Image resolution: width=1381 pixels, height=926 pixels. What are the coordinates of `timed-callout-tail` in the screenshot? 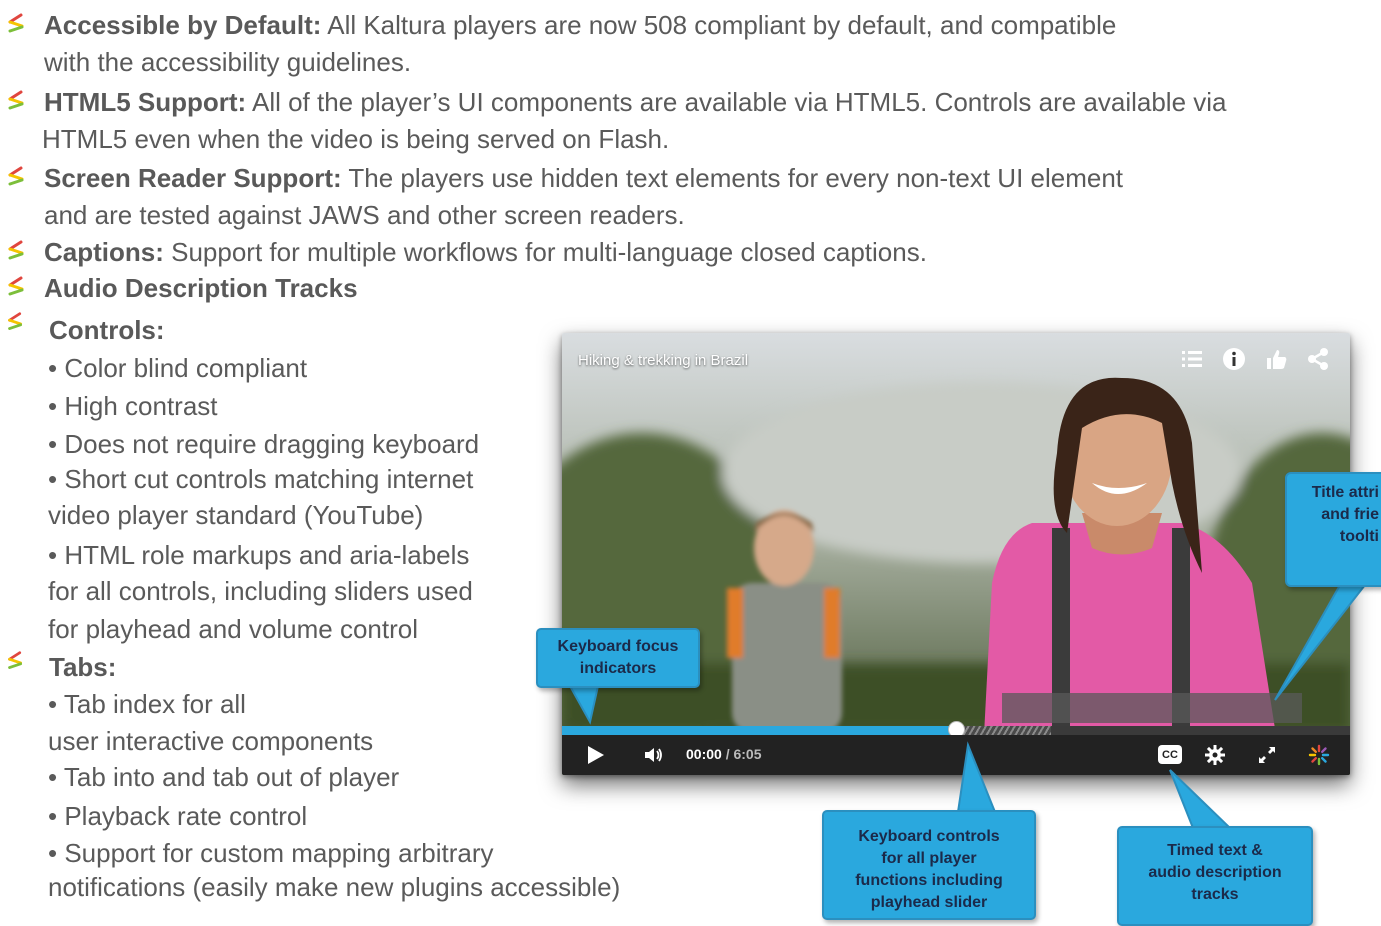 It's located at (1201, 799).